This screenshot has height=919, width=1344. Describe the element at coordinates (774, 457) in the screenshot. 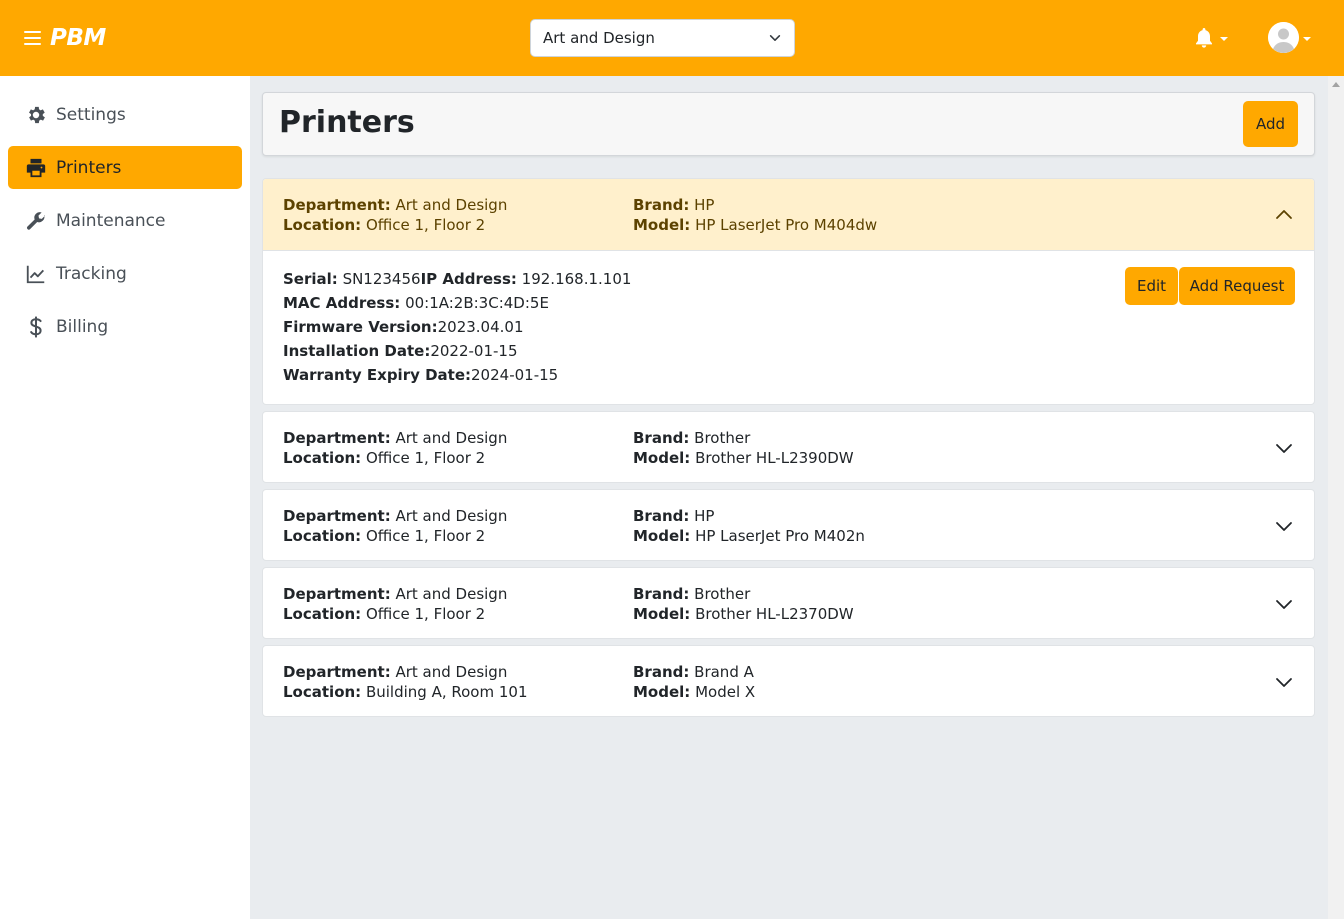

I see `model-value: Brother HL-L2390DW` at that location.